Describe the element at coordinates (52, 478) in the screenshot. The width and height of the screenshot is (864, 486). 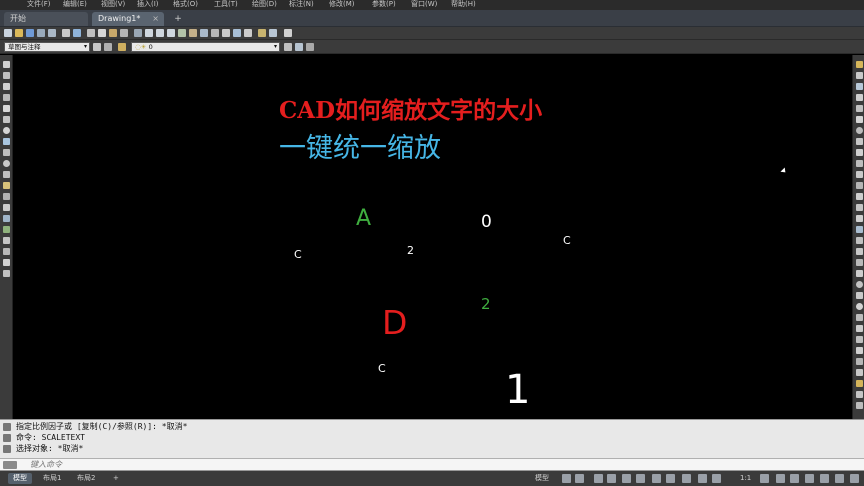
I see `tab-layout1: 布局1` at that location.